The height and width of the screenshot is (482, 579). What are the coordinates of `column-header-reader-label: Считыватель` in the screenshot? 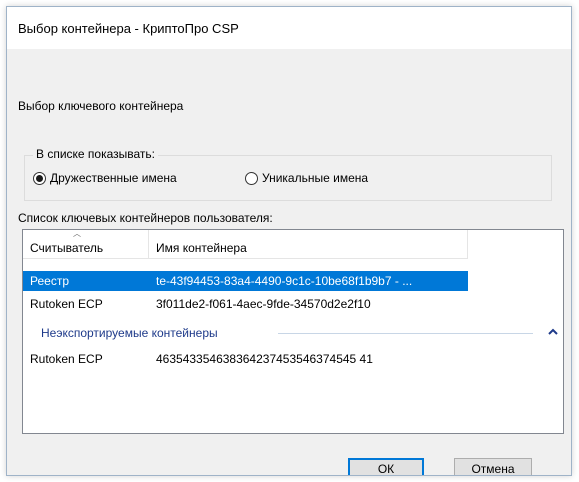 It's located at (67, 248).